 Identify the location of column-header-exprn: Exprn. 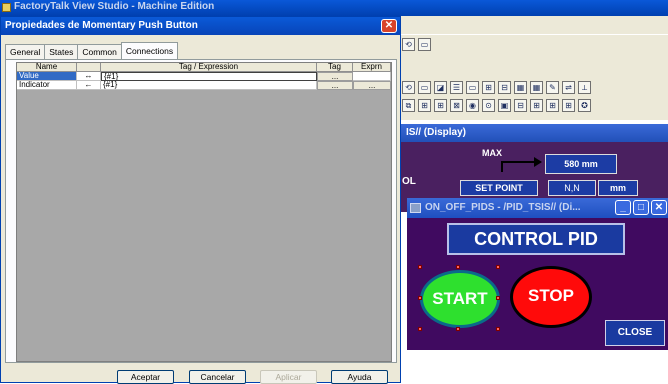
(372, 67).